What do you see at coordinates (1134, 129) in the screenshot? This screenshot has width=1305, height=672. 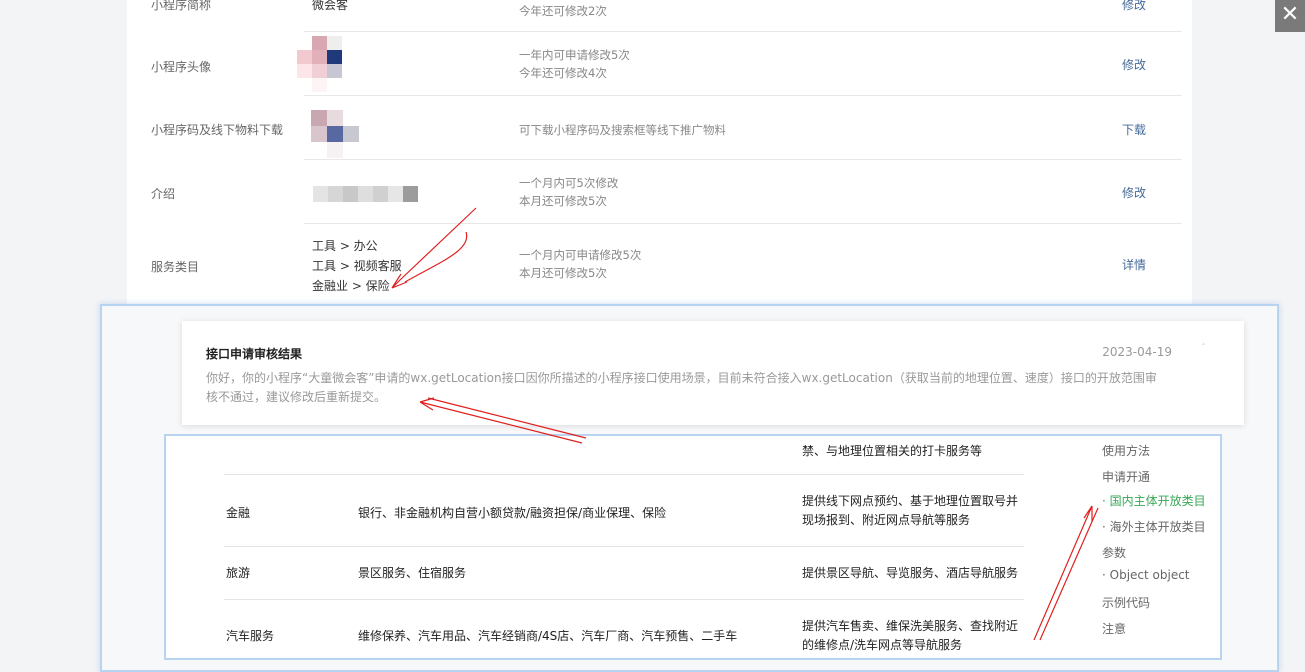 I see `download-link: 下载` at bounding box center [1134, 129].